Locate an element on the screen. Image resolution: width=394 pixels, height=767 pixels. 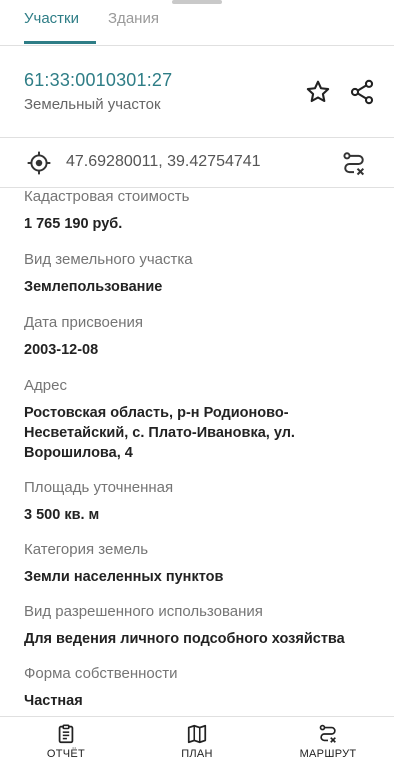
field-label: Площадь уточненная is located at coordinates (99, 487).